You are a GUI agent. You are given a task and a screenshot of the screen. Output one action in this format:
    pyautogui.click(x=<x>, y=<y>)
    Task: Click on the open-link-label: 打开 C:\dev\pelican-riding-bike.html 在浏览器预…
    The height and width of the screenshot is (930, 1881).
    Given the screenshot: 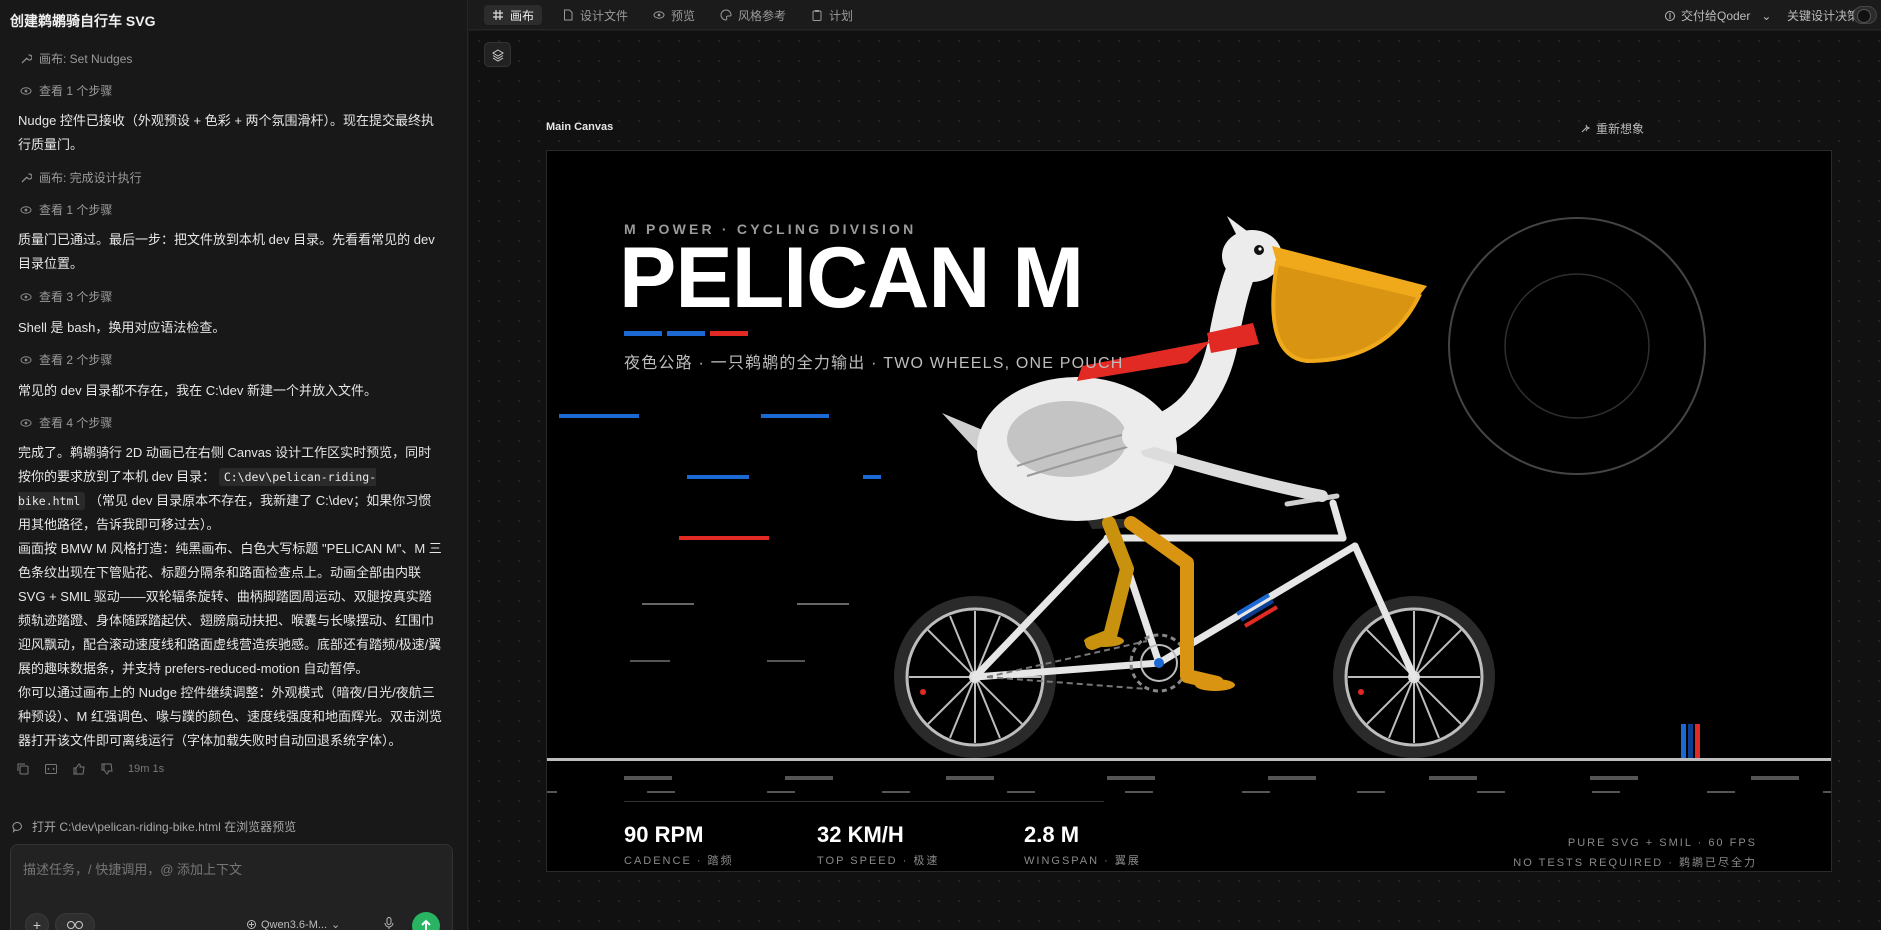 What is the action you would take?
    pyautogui.click(x=164, y=827)
    